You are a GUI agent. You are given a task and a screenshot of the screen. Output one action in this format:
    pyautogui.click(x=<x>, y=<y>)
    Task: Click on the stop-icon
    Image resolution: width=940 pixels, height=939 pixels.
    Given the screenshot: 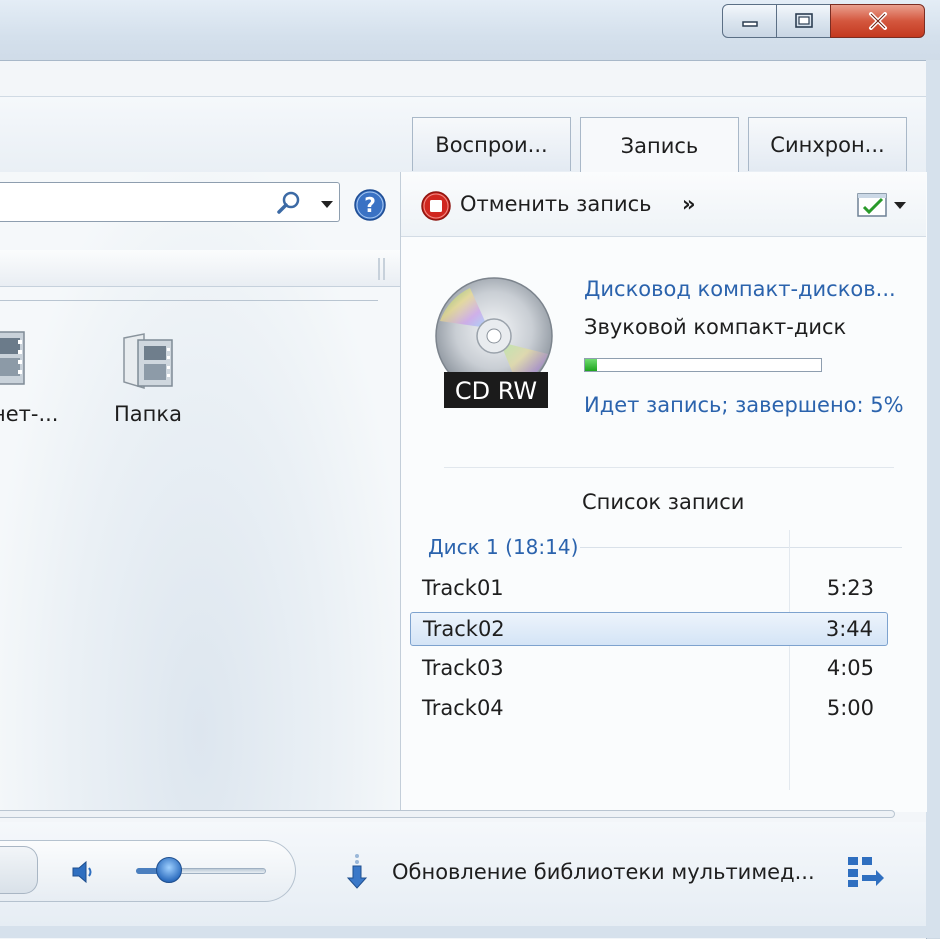 What is the action you would take?
    pyautogui.click(x=436, y=206)
    